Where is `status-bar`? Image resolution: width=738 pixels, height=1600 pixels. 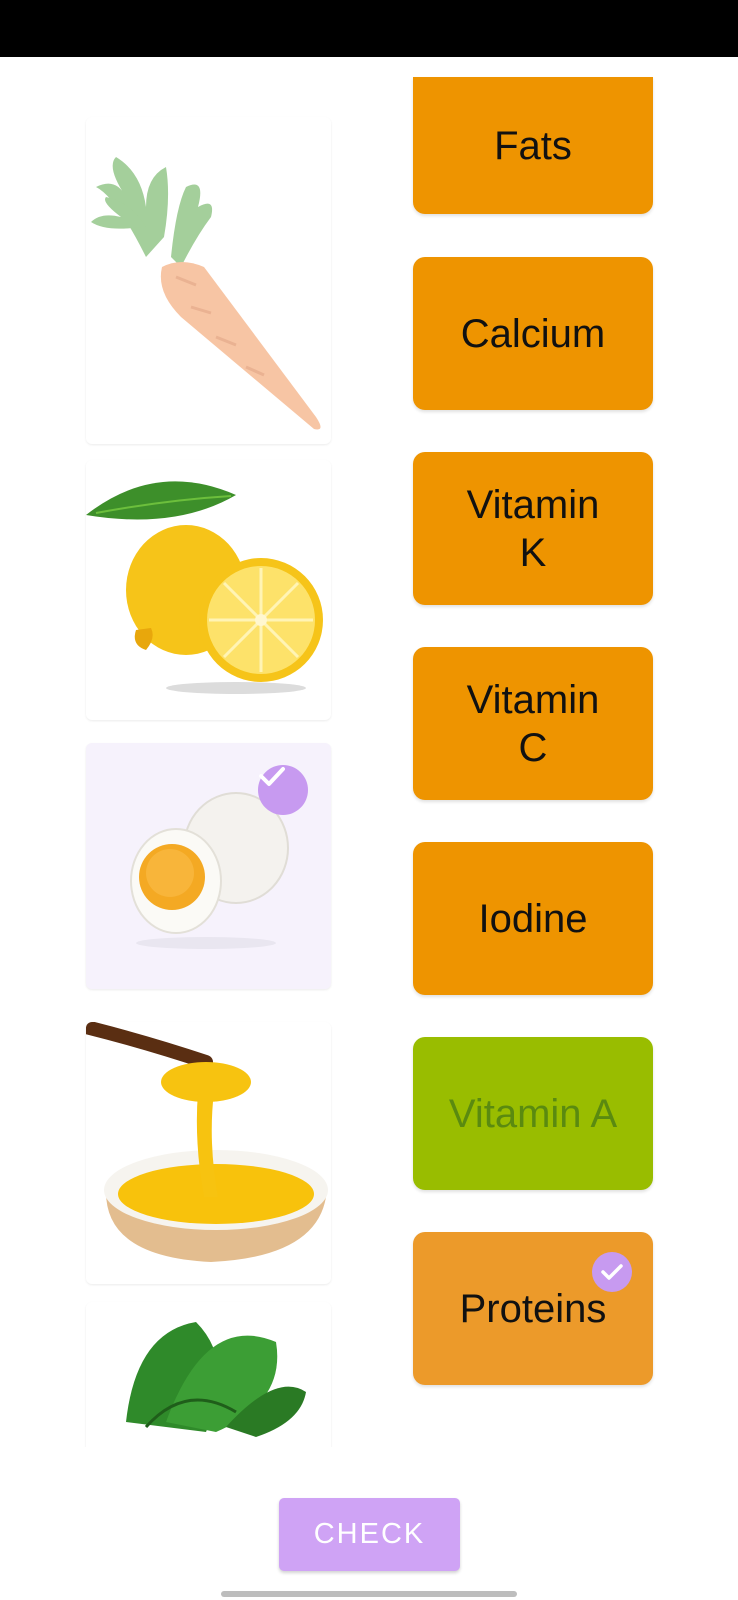 status-bar is located at coordinates (369, 28).